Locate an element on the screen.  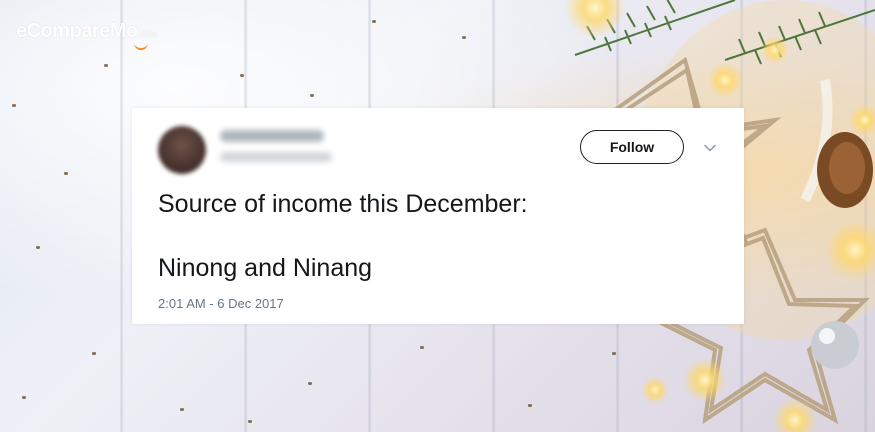
ecomparemo-logo: eCompareMo.com is located at coordinates (86, 35).